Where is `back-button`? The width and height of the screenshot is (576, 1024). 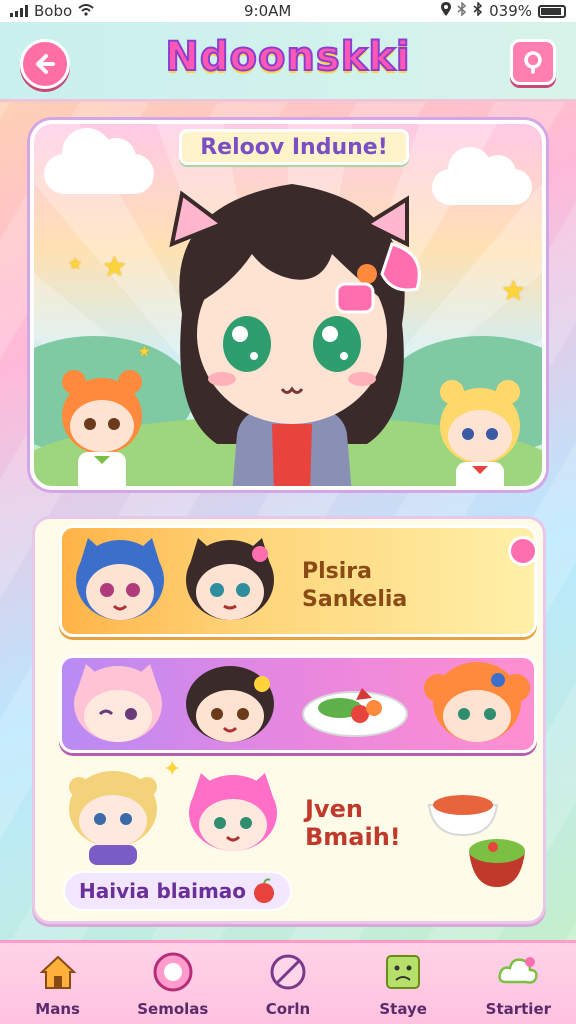 back-button is located at coordinates (45, 64).